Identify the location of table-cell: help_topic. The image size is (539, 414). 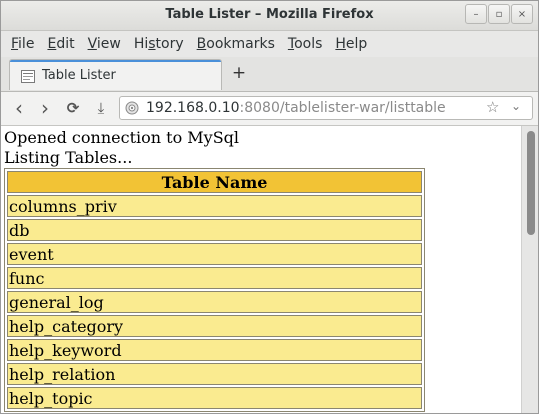
(214, 398).